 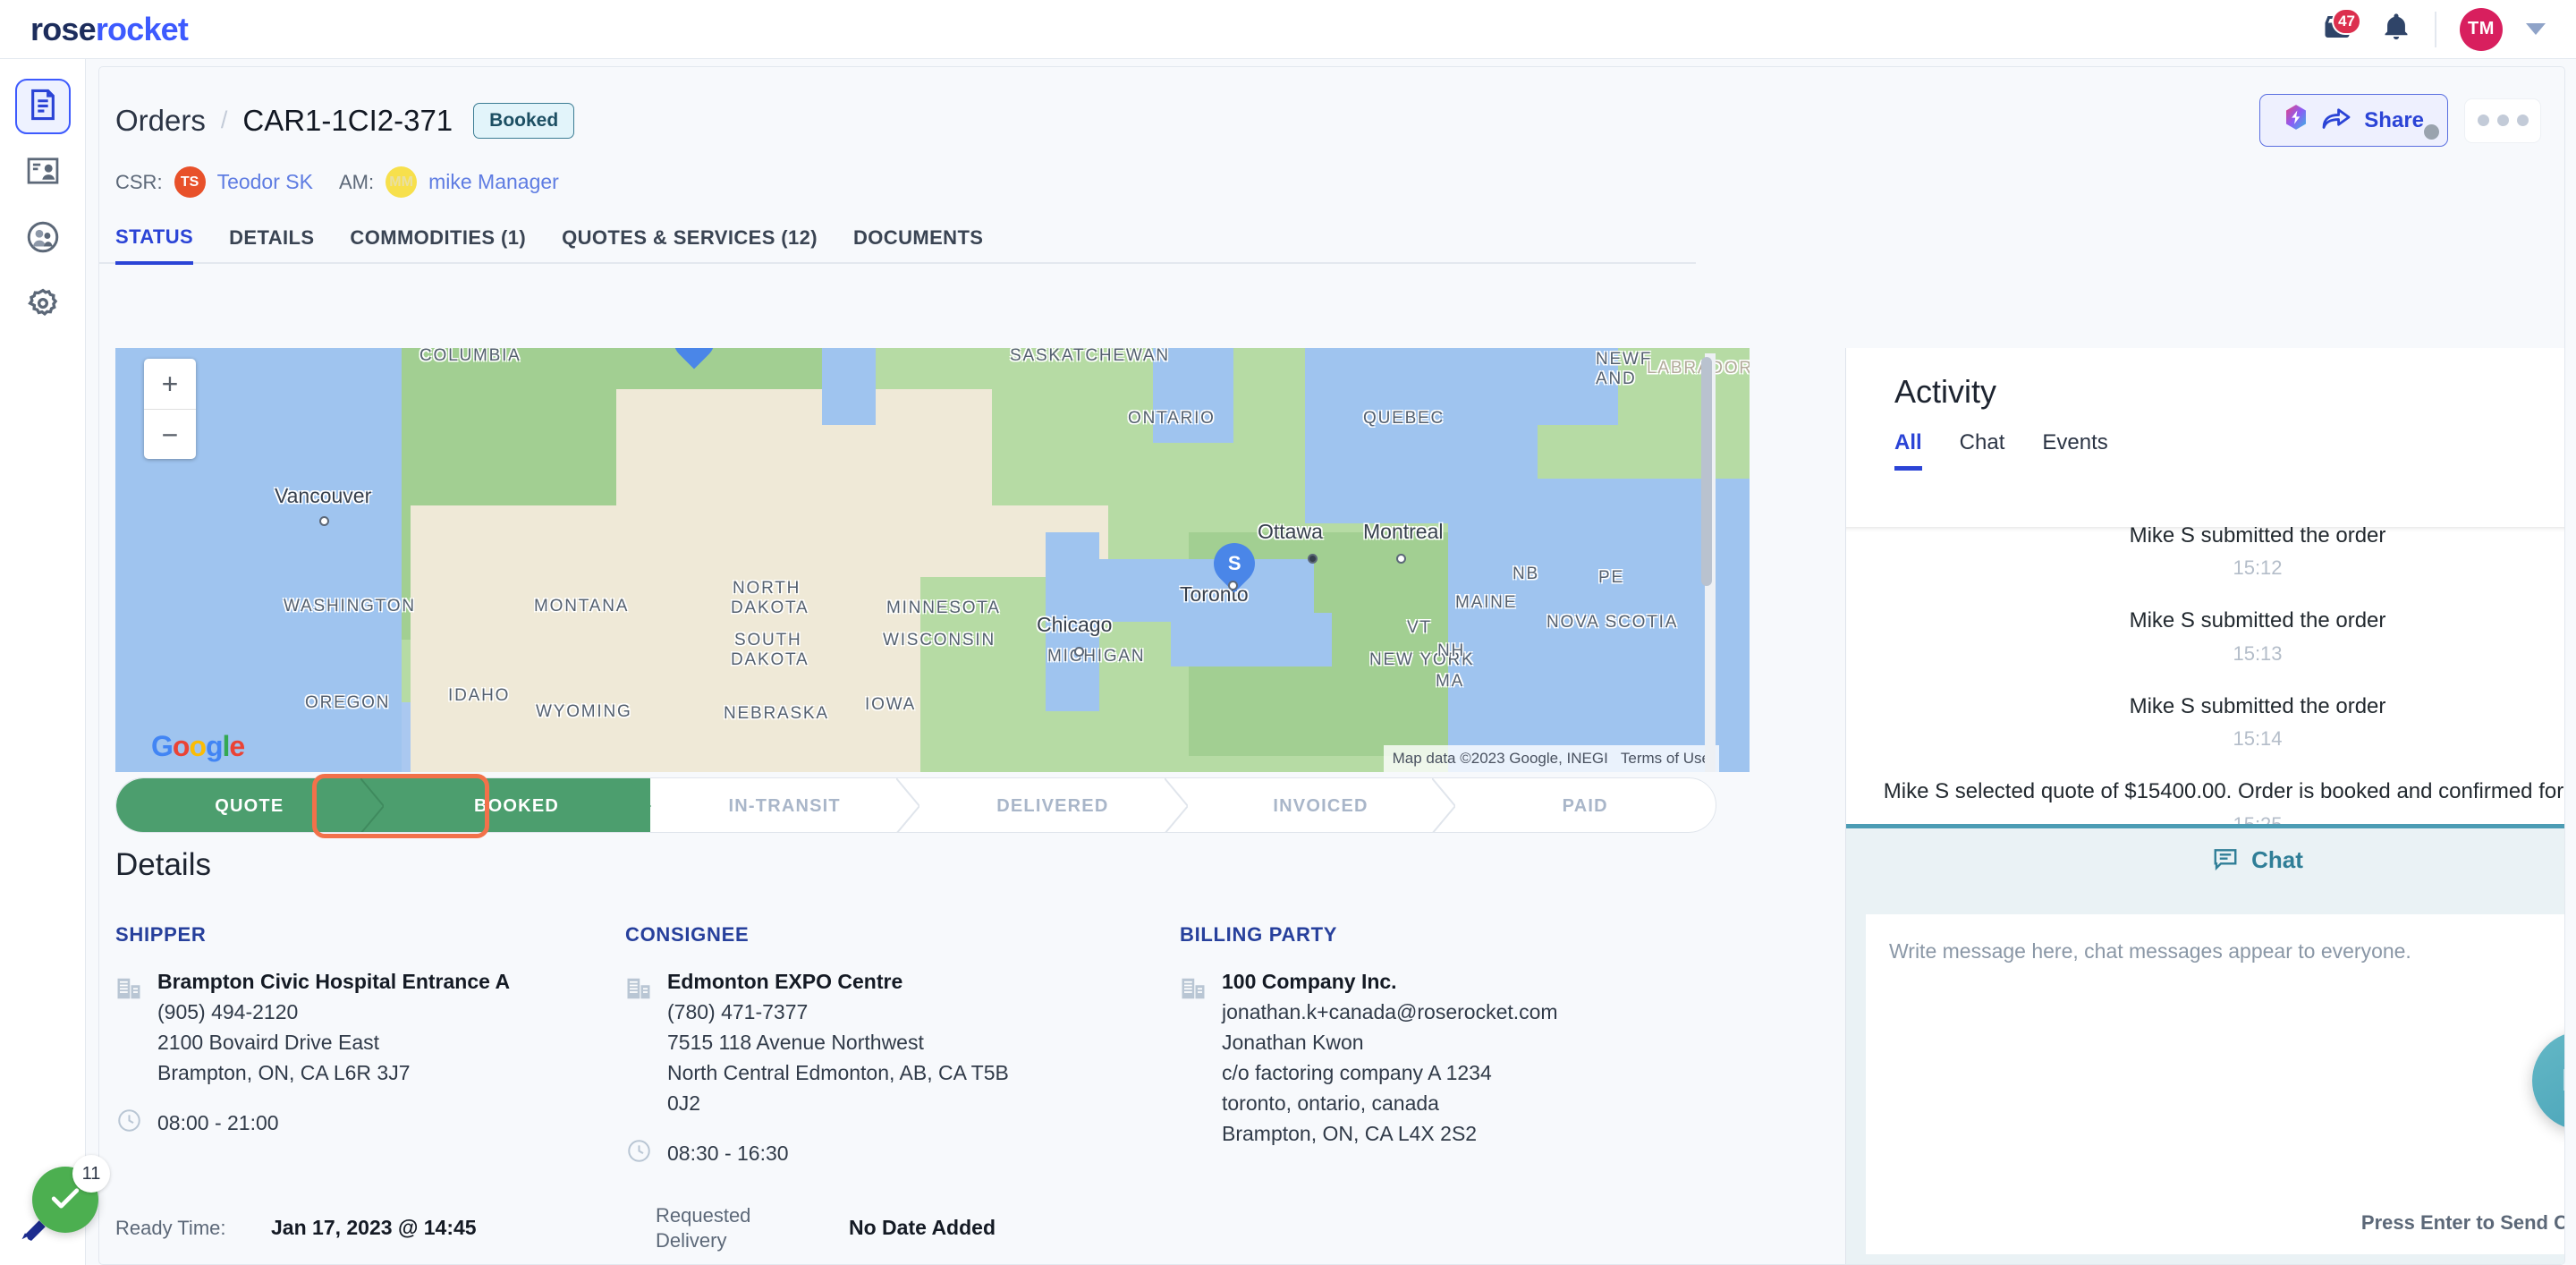 What do you see at coordinates (684, 1103) in the screenshot?
I see `consignee-address-3: 0J2` at bounding box center [684, 1103].